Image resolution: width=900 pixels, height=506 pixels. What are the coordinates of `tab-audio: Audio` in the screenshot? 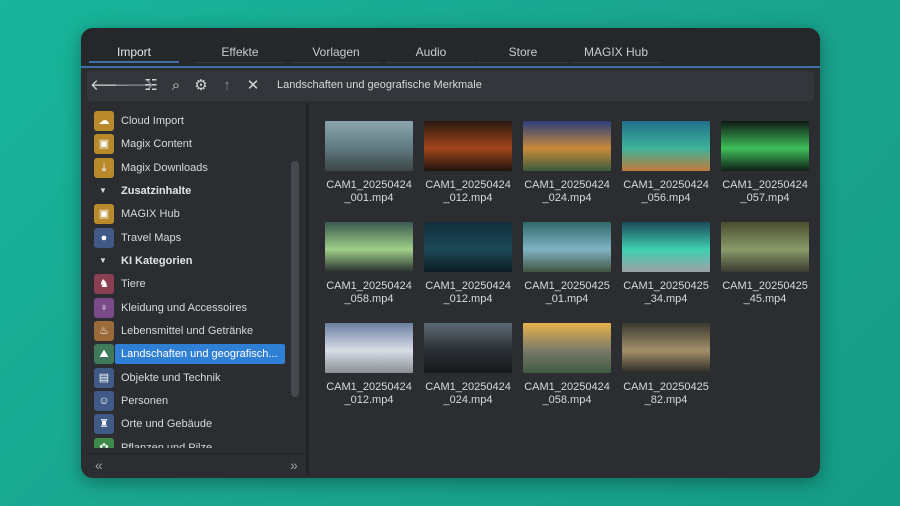 It's located at (431, 52).